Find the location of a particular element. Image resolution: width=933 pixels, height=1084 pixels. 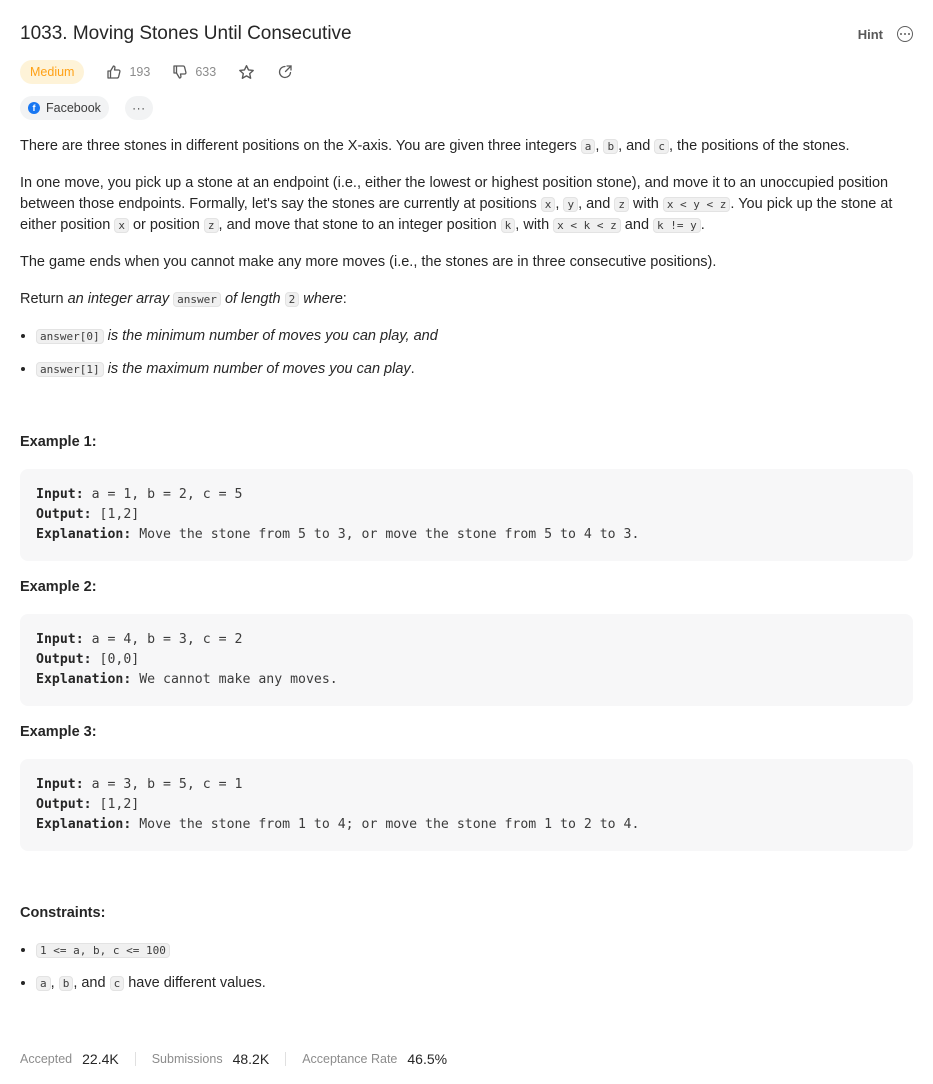

share-button is located at coordinates (285, 72).